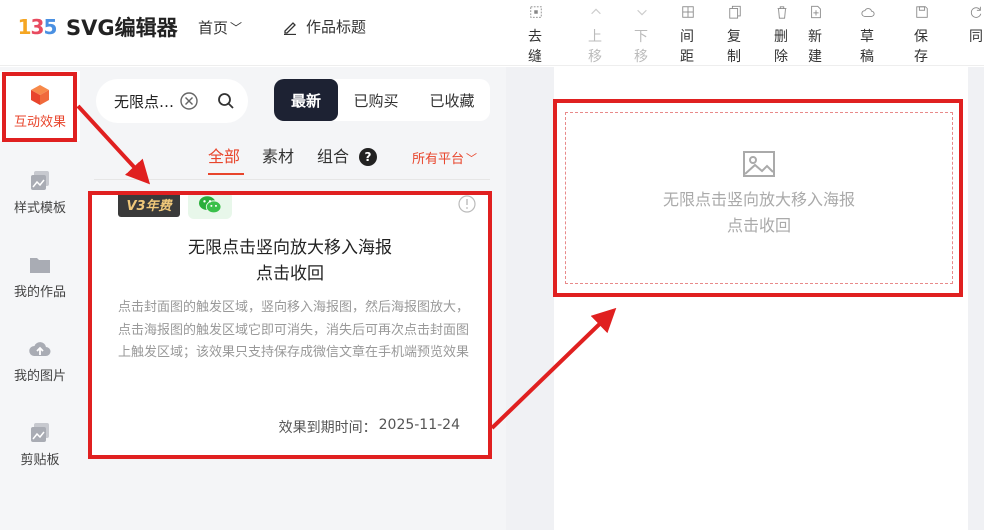 The image size is (984, 530). What do you see at coordinates (40, 348) in the screenshot?
I see `cloud-upload-icon` at bounding box center [40, 348].